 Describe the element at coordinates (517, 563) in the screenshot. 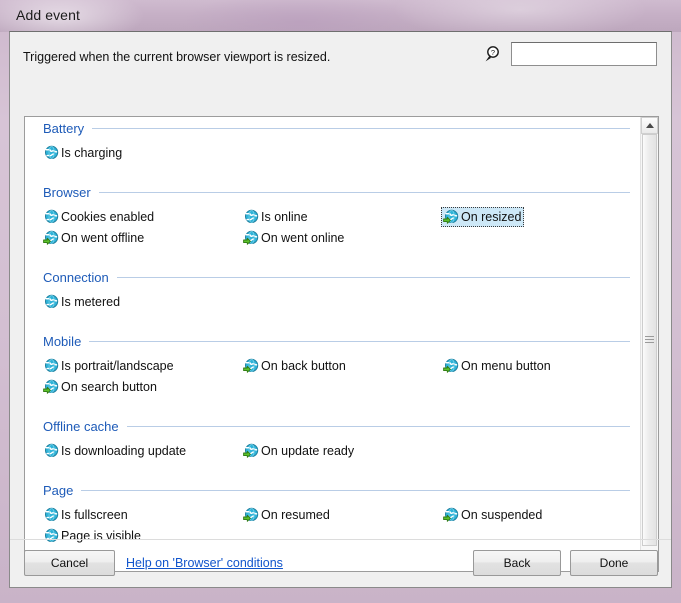

I see `back-button: Back` at that location.